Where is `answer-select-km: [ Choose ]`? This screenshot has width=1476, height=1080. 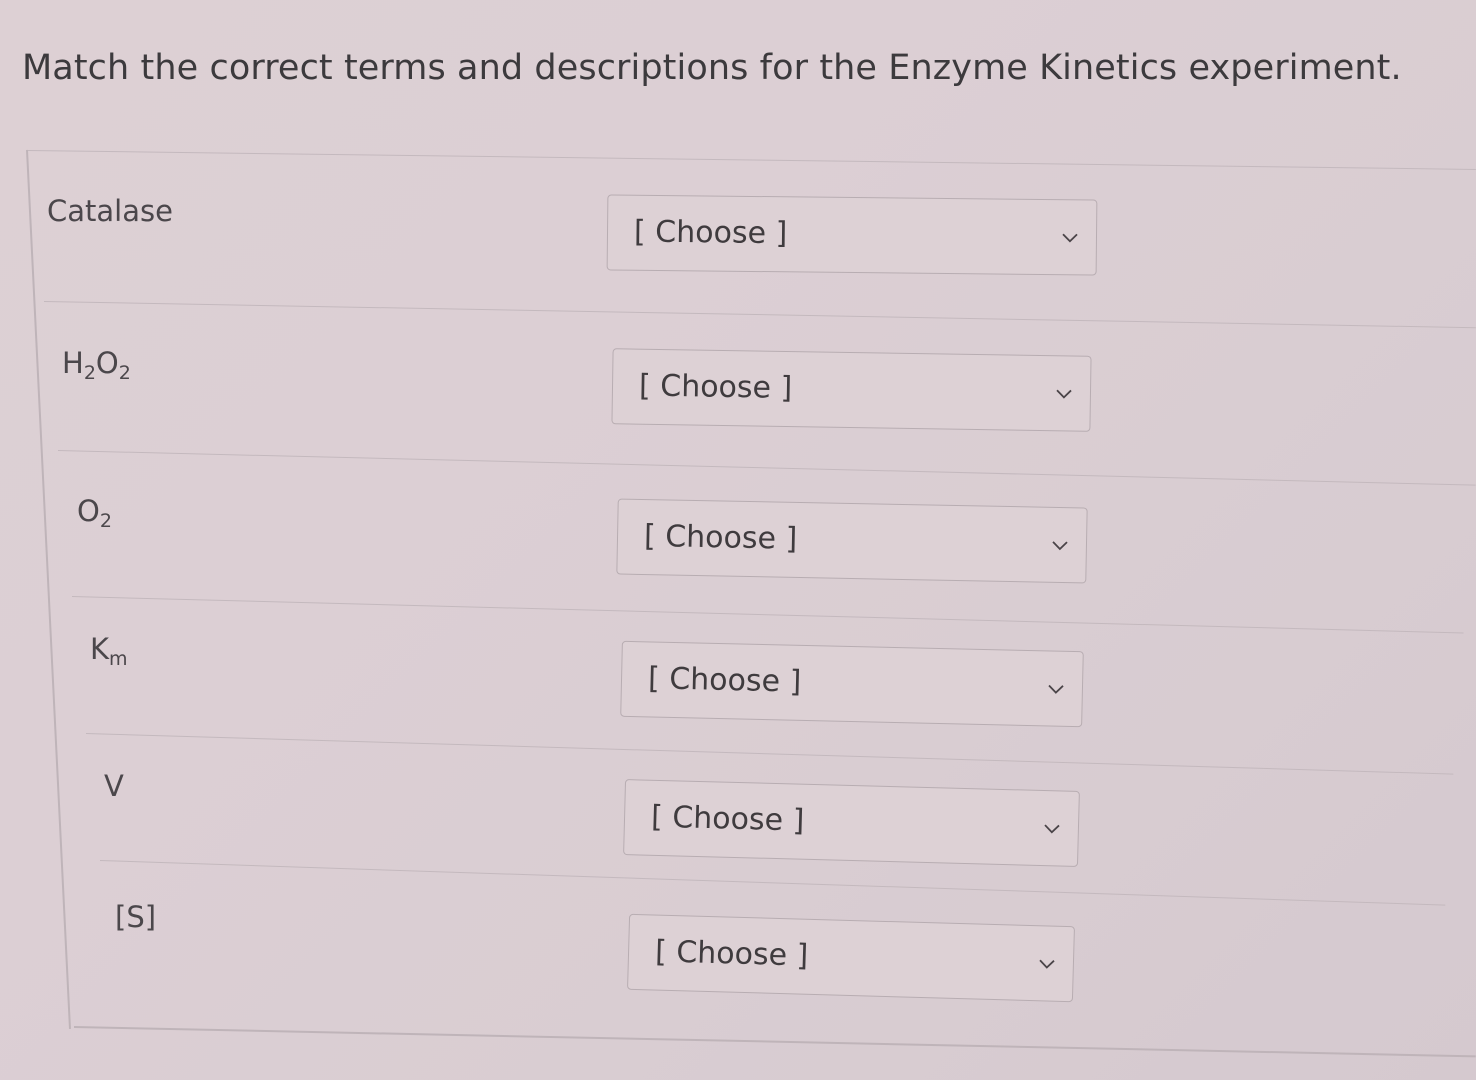 answer-select-km: [ Choose ] is located at coordinates (852, 684).